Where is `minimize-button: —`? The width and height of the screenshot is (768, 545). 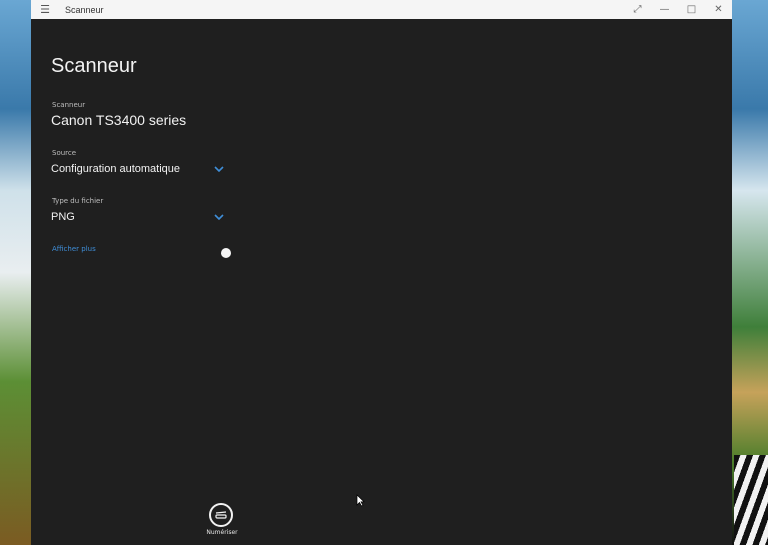
minimize-button: — is located at coordinates (664, 9).